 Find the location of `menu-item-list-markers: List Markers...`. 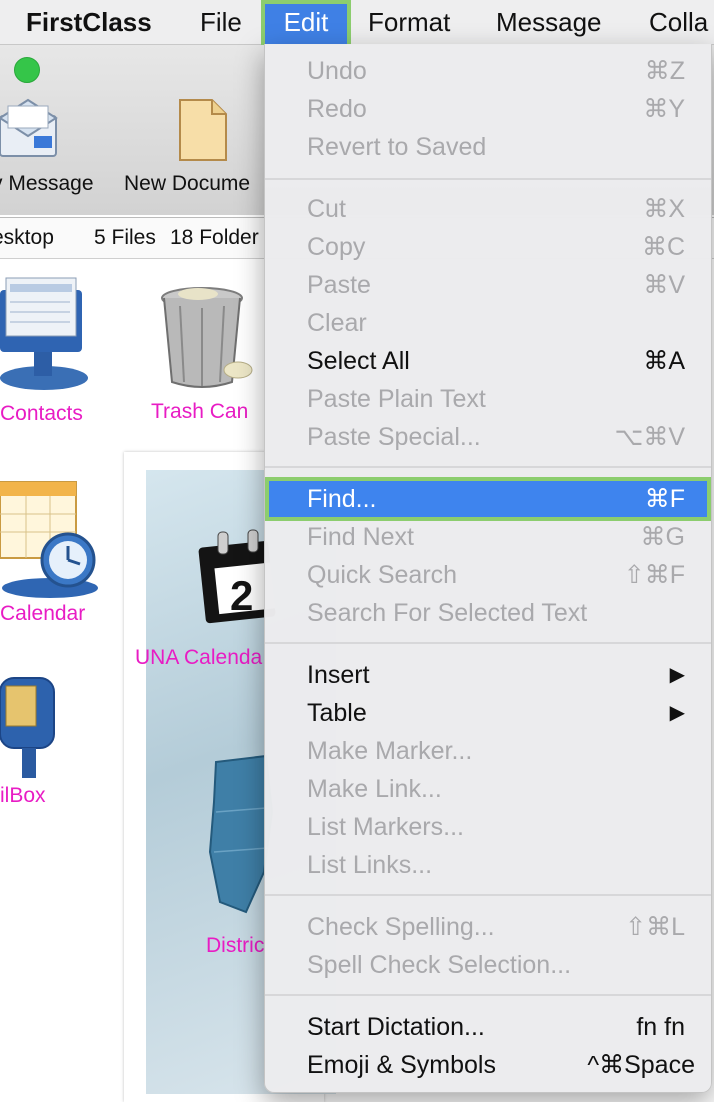

menu-item-list-markers: List Markers... is located at coordinates (488, 827).